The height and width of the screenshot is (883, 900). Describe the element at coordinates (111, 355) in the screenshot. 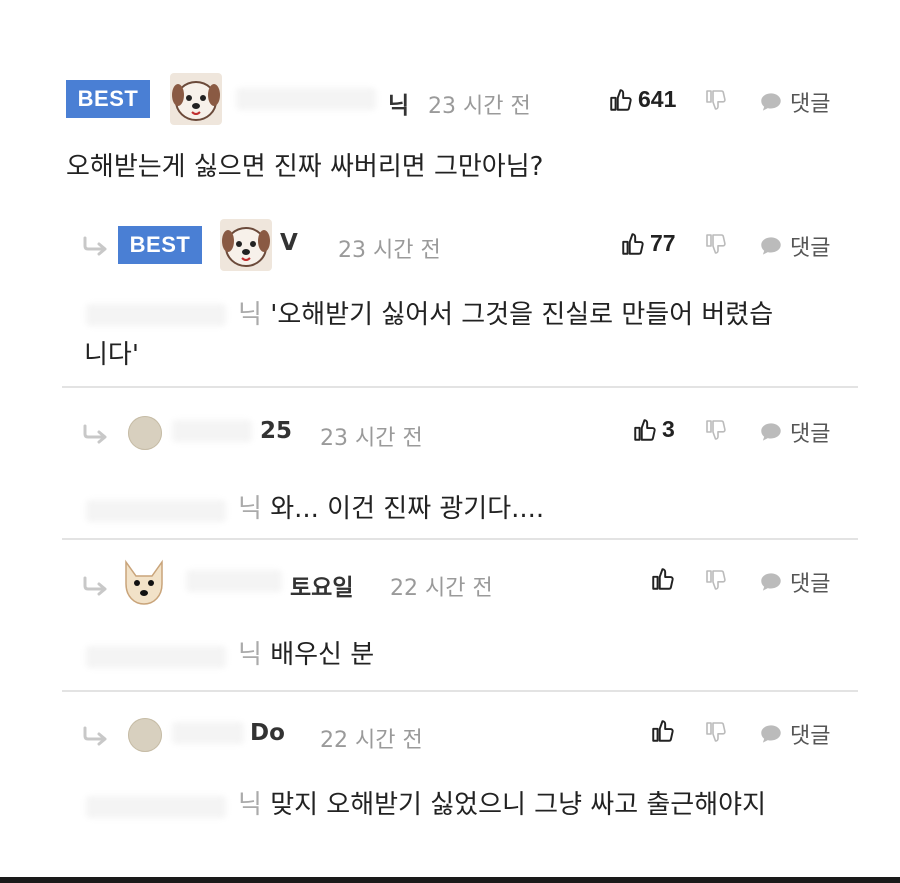

I see `comment-text-line2: 니다'` at that location.